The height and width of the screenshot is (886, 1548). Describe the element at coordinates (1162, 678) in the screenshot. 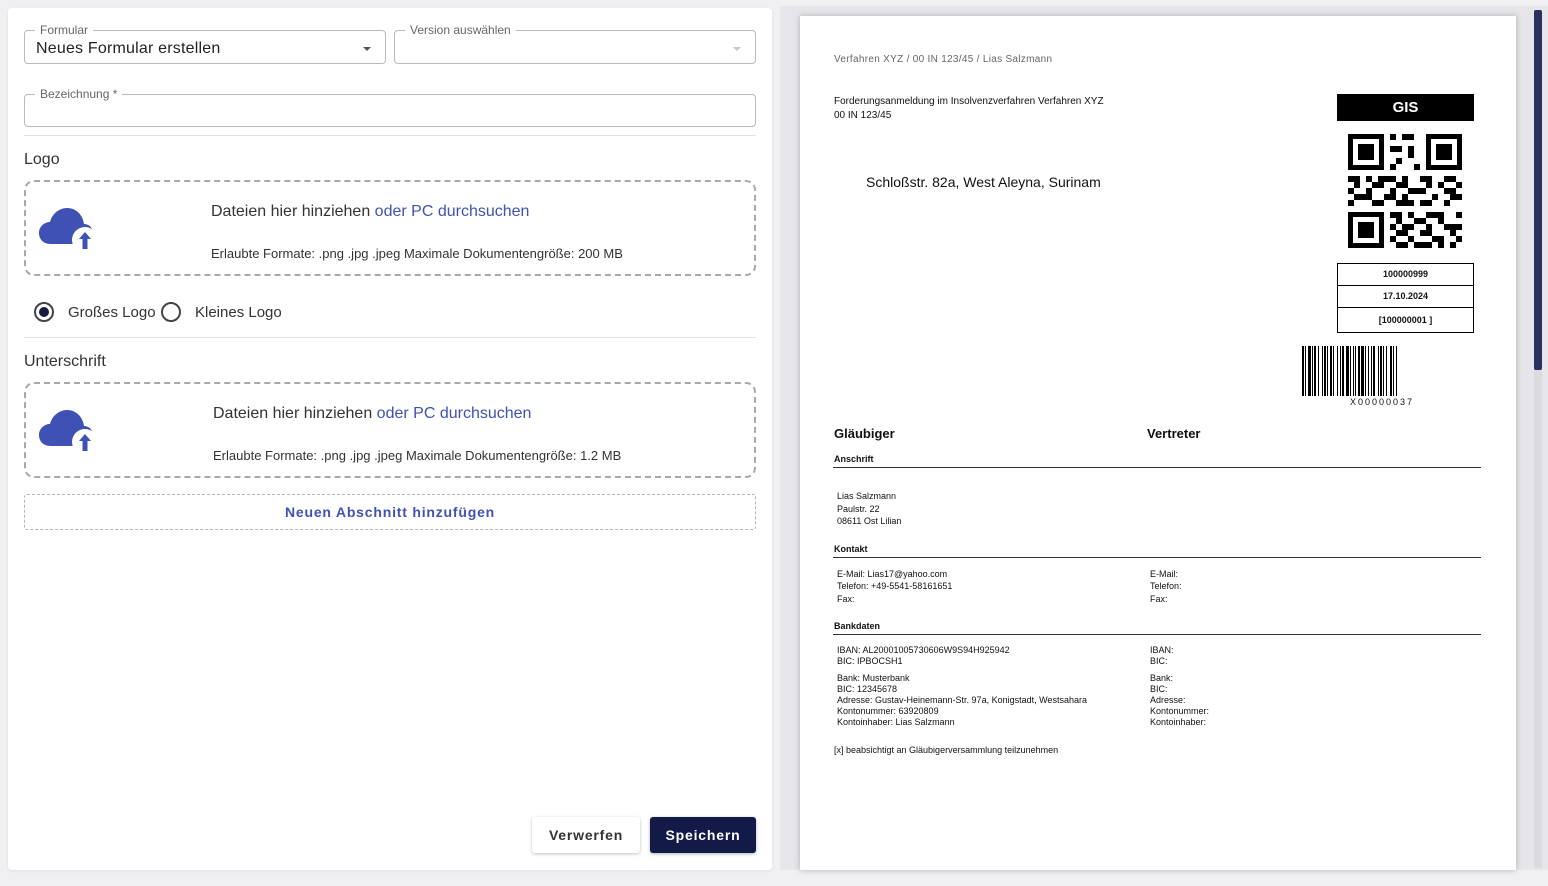

I see `bank-right: Bank:` at that location.